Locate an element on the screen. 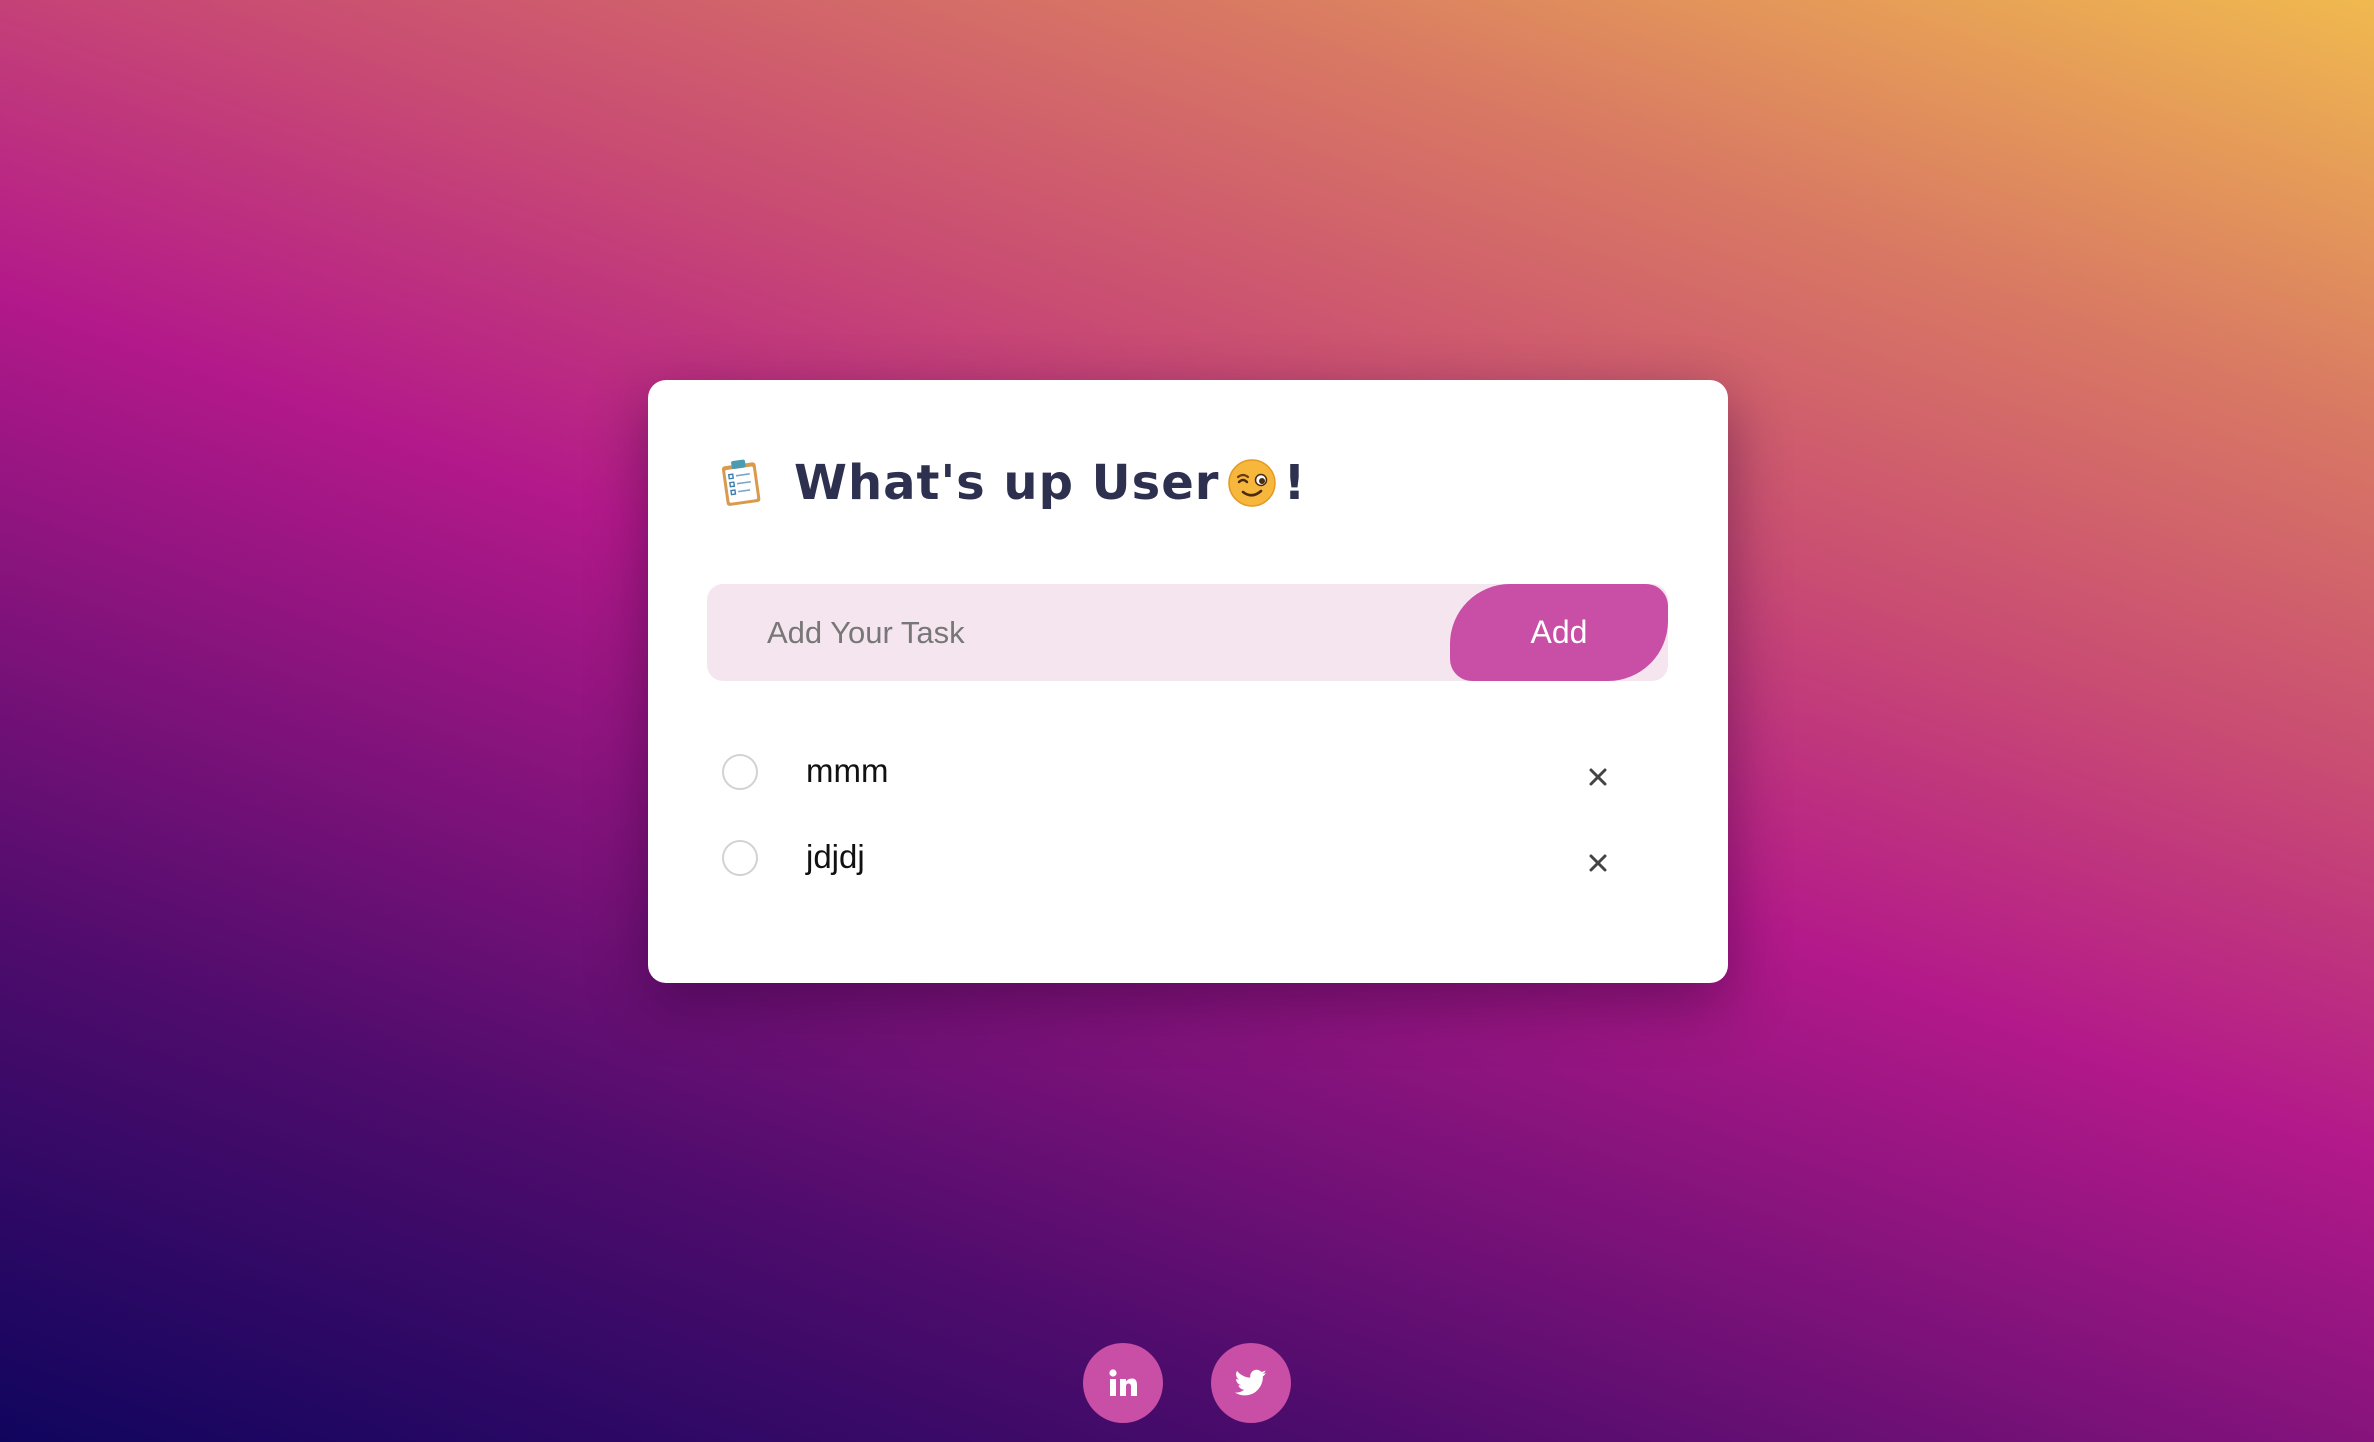  title-row: What's up User ! is located at coordinates (1011, 483).